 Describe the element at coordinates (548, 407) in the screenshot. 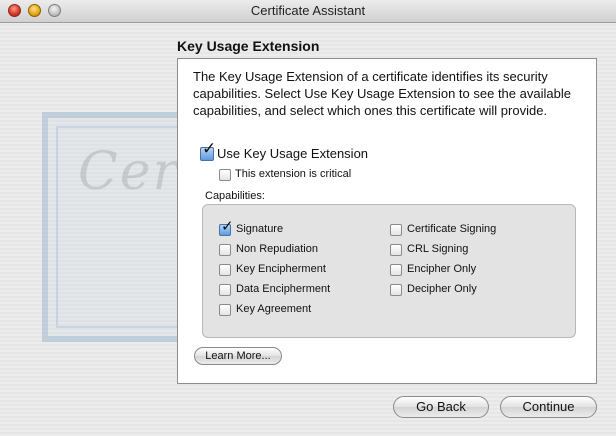

I see `continue-button: Continue` at that location.